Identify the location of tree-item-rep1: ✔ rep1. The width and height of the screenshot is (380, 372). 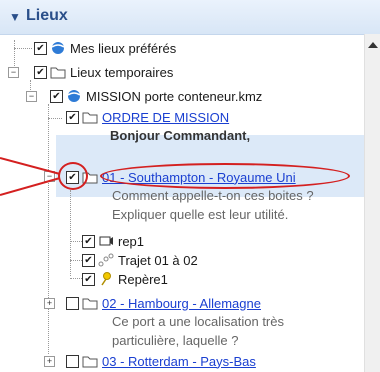
(113, 241).